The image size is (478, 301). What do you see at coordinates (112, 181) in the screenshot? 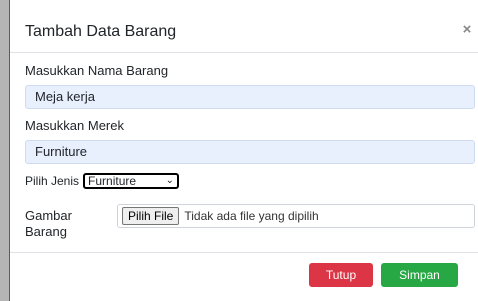
I see `jenis-selected-value: Furniture` at bounding box center [112, 181].